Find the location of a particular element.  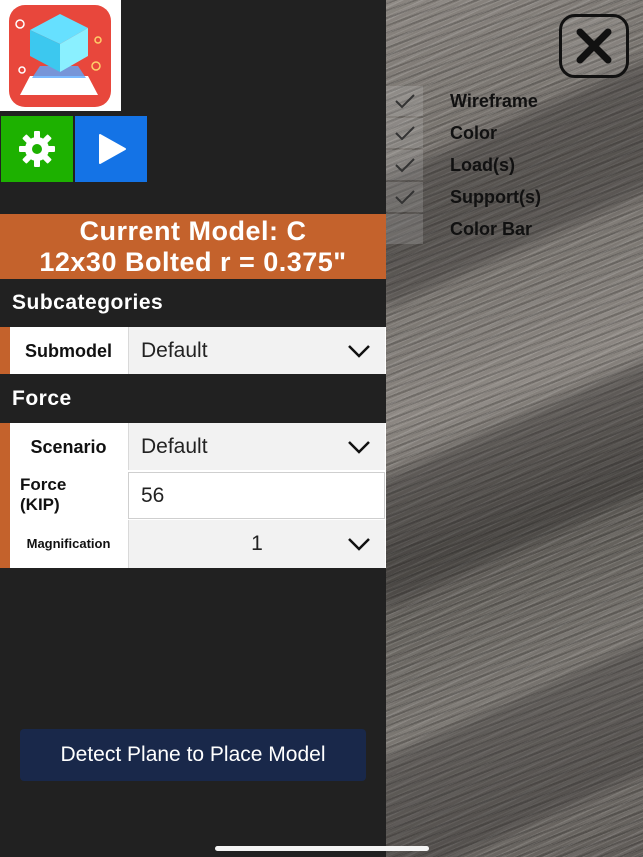

layer-toggle-loads: Load(s) is located at coordinates (511, 165).